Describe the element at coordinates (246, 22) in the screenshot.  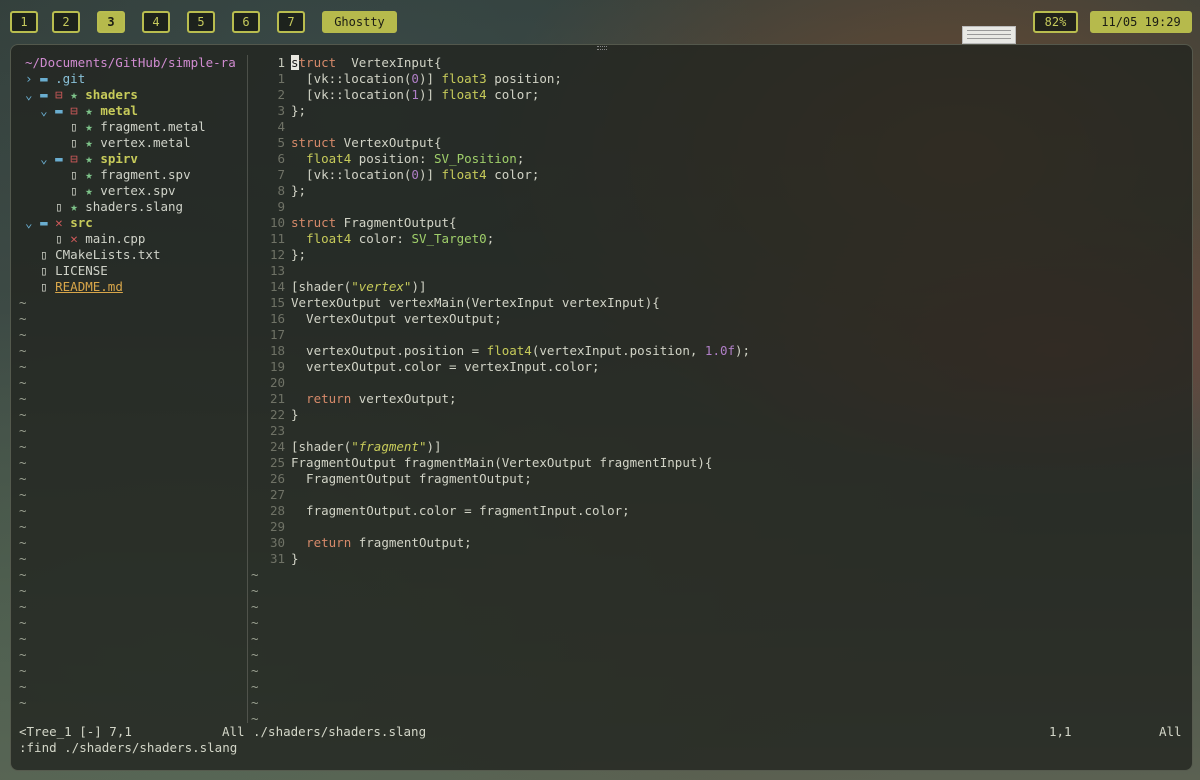
I see `workspace-button-6: 6` at that location.